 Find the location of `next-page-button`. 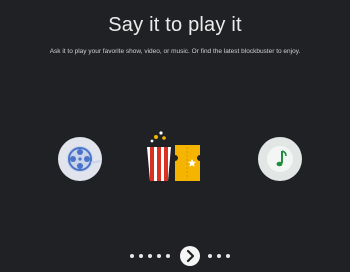

next-page-button is located at coordinates (190, 256).